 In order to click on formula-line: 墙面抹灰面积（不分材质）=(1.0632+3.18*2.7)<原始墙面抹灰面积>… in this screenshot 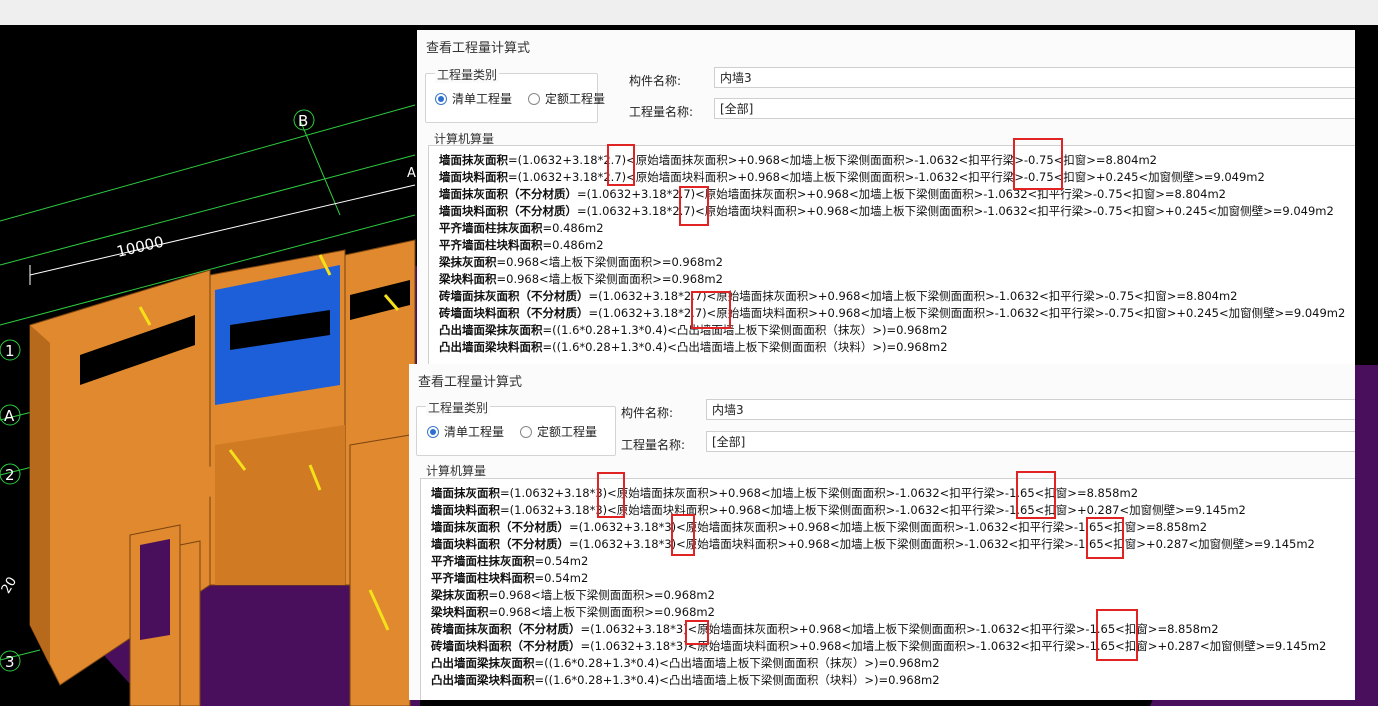, I will do `click(832, 194)`.